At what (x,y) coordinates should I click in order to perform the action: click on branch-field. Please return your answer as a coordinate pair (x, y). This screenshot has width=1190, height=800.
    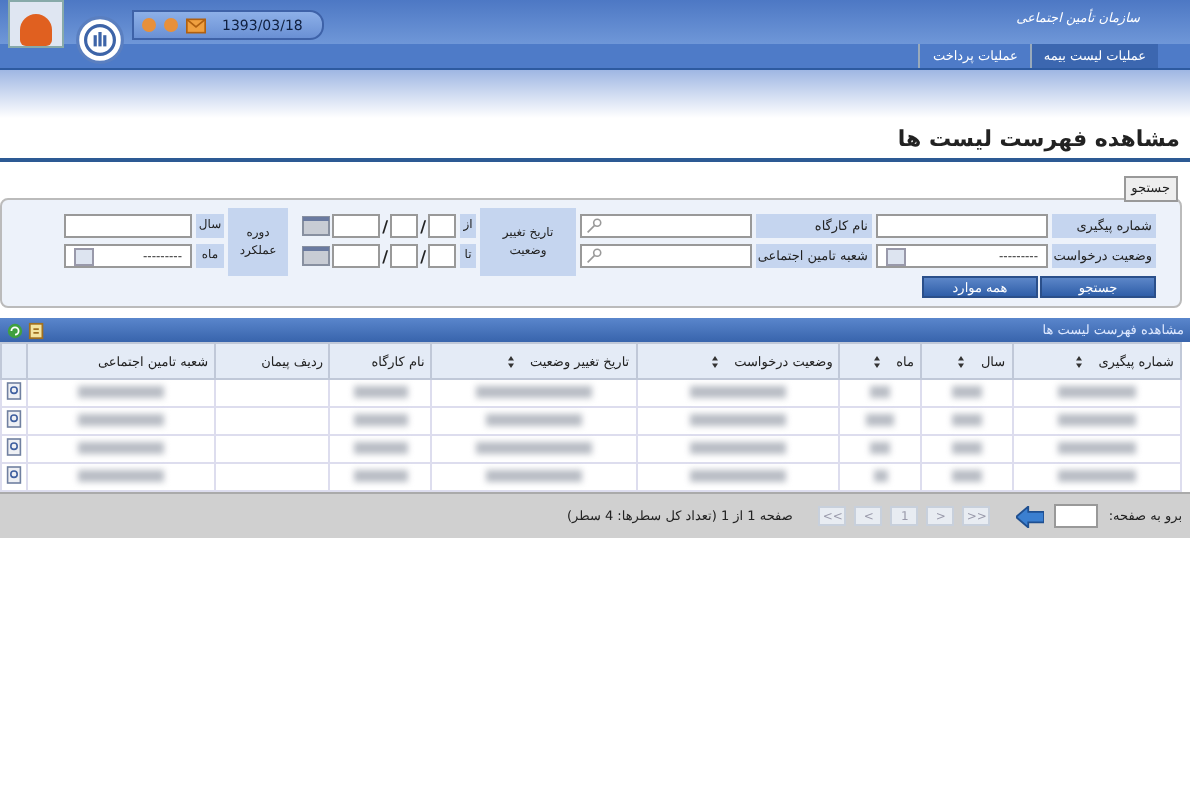
    Looking at the image, I should click on (666, 256).